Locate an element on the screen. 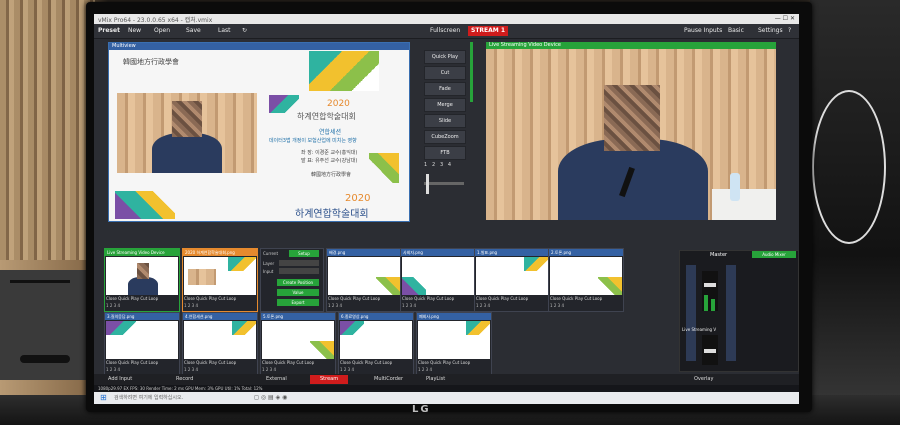 The image size is (900, 425). input-6-thumbnail is located at coordinates (512, 276).